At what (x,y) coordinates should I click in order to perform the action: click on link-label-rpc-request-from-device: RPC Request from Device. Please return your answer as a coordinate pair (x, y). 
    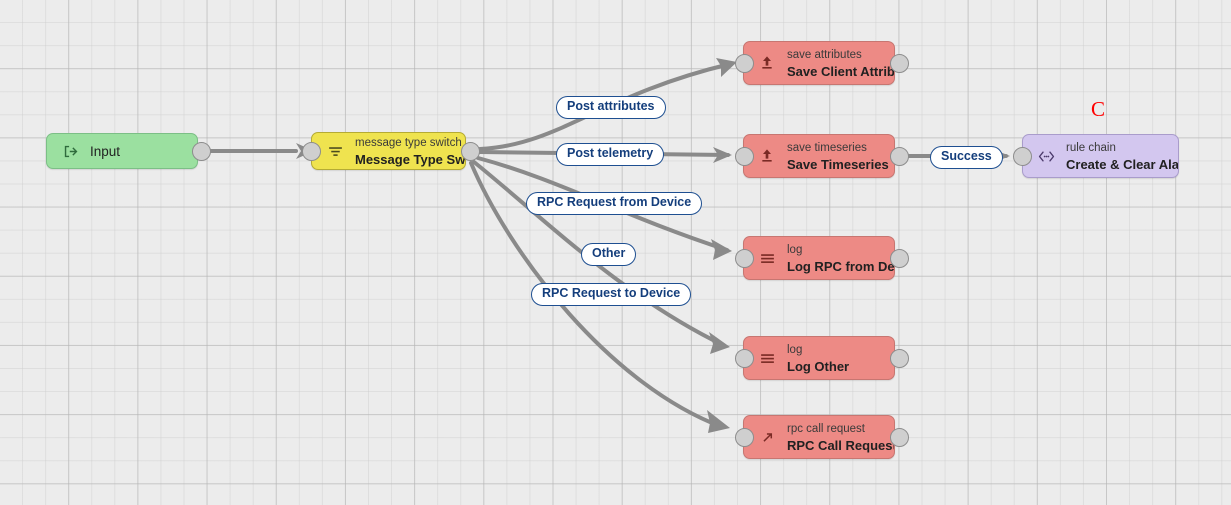
    Looking at the image, I should click on (614, 203).